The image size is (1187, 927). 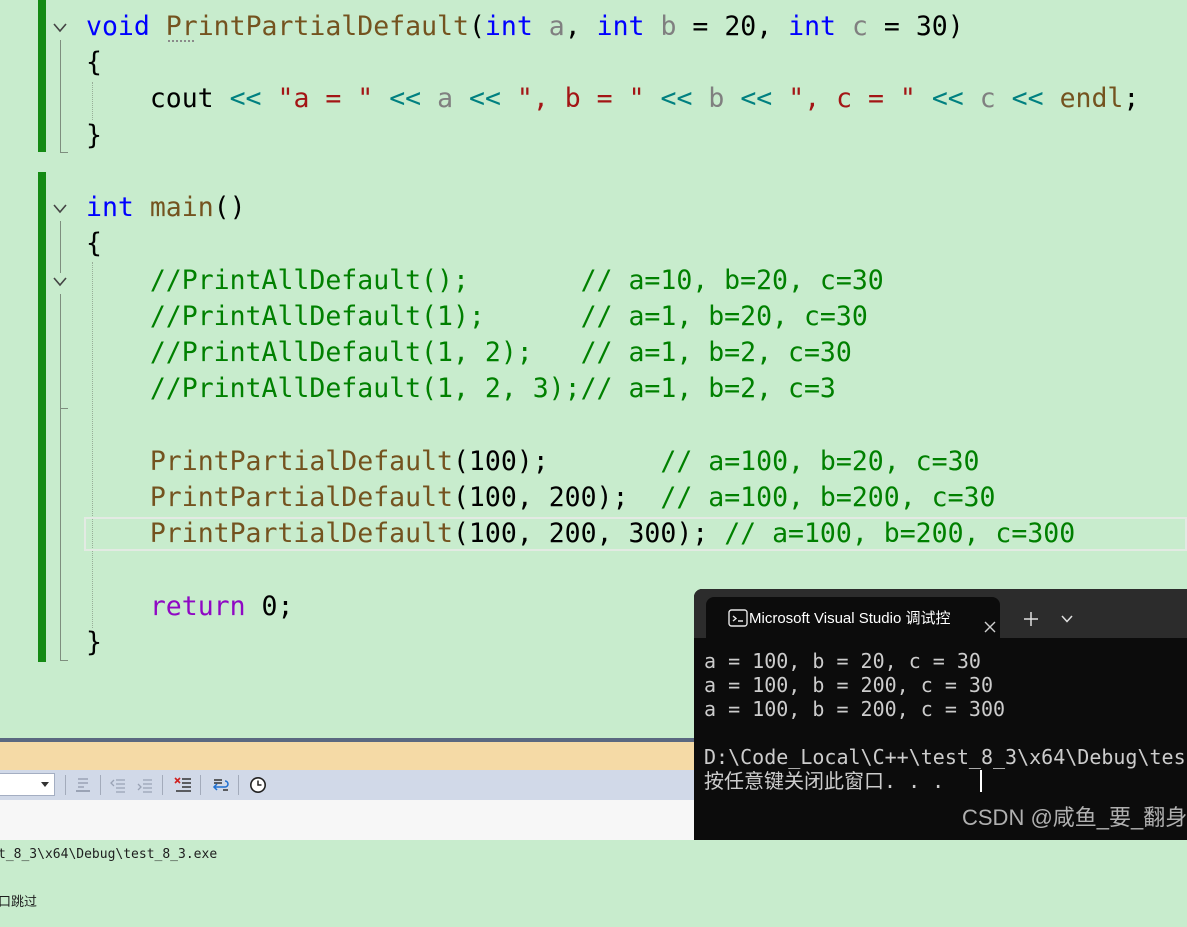 What do you see at coordinates (855, 709) in the screenshot?
I see `terminal-line: a = 100, b = 200, c = 300` at bounding box center [855, 709].